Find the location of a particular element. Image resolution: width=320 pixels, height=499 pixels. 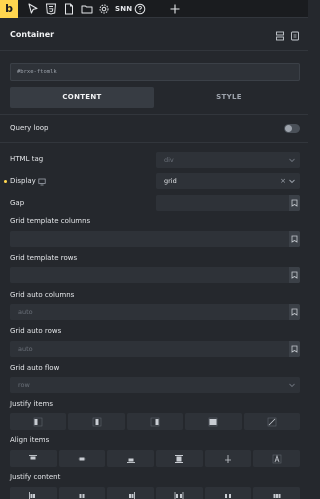

html-tag-value: div is located at coordinates (169, 160).